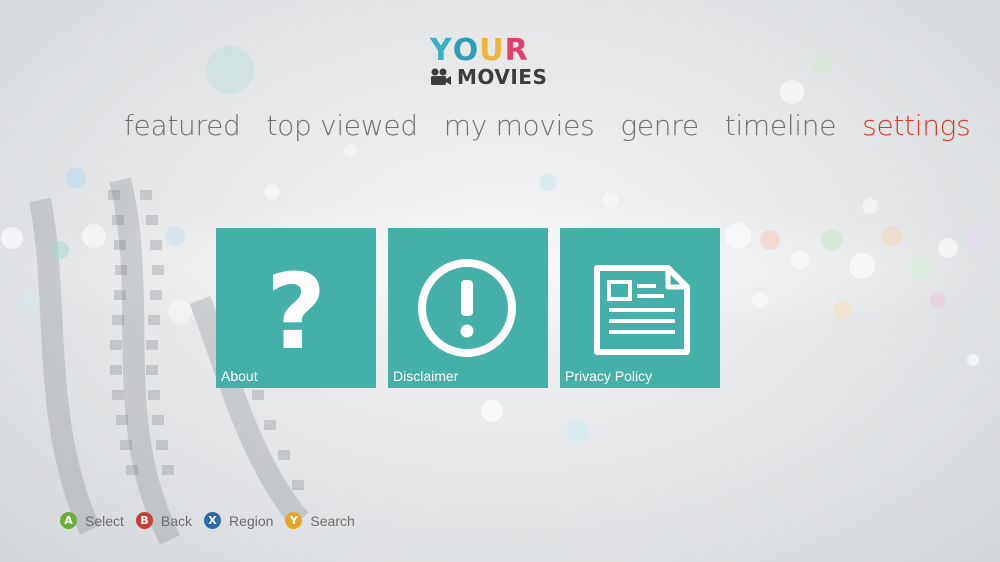 The width and height of the screenshot is (1000, 562). I want to click on exclamation-icon, so click(467, 308).